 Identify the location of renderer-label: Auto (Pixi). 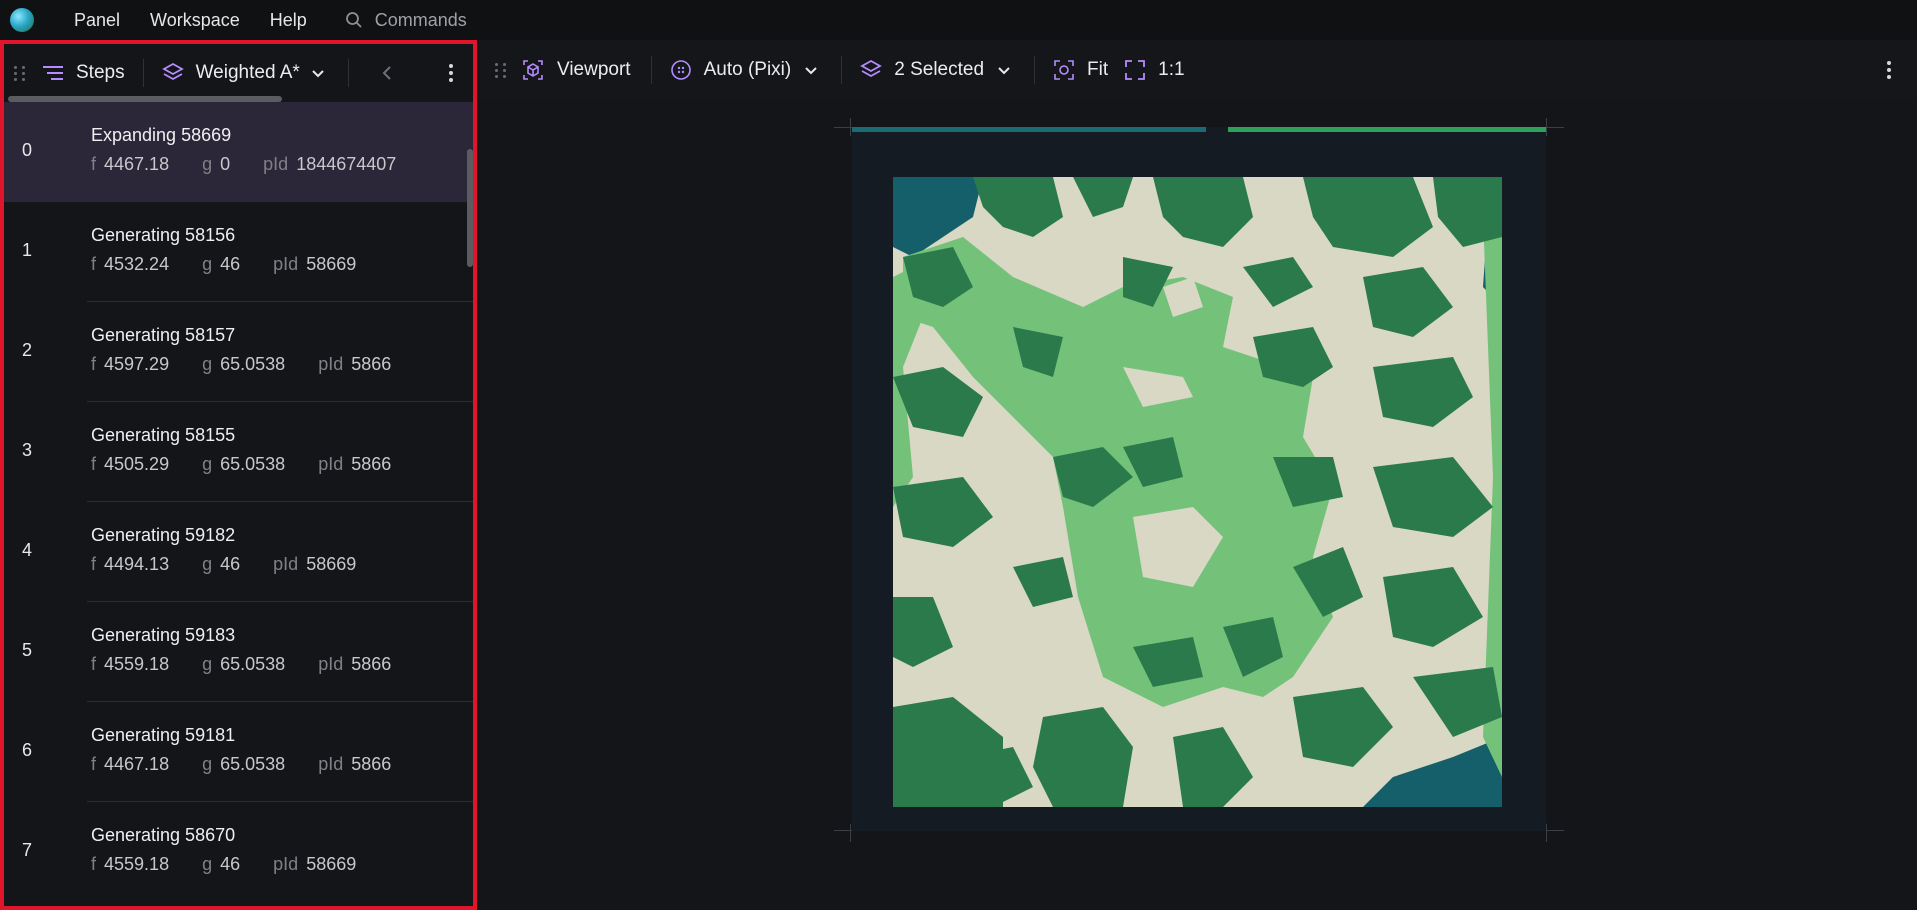
(747, 69).